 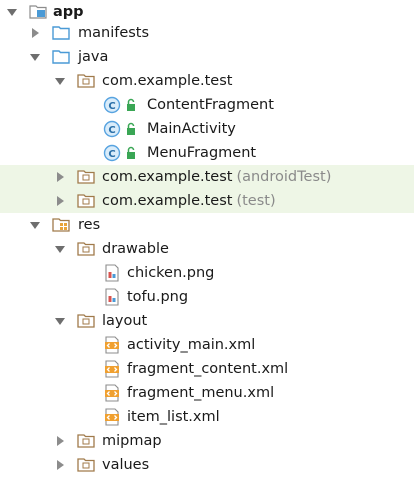 I want to click on tree-row-res: res, so click(x=207, y=225).